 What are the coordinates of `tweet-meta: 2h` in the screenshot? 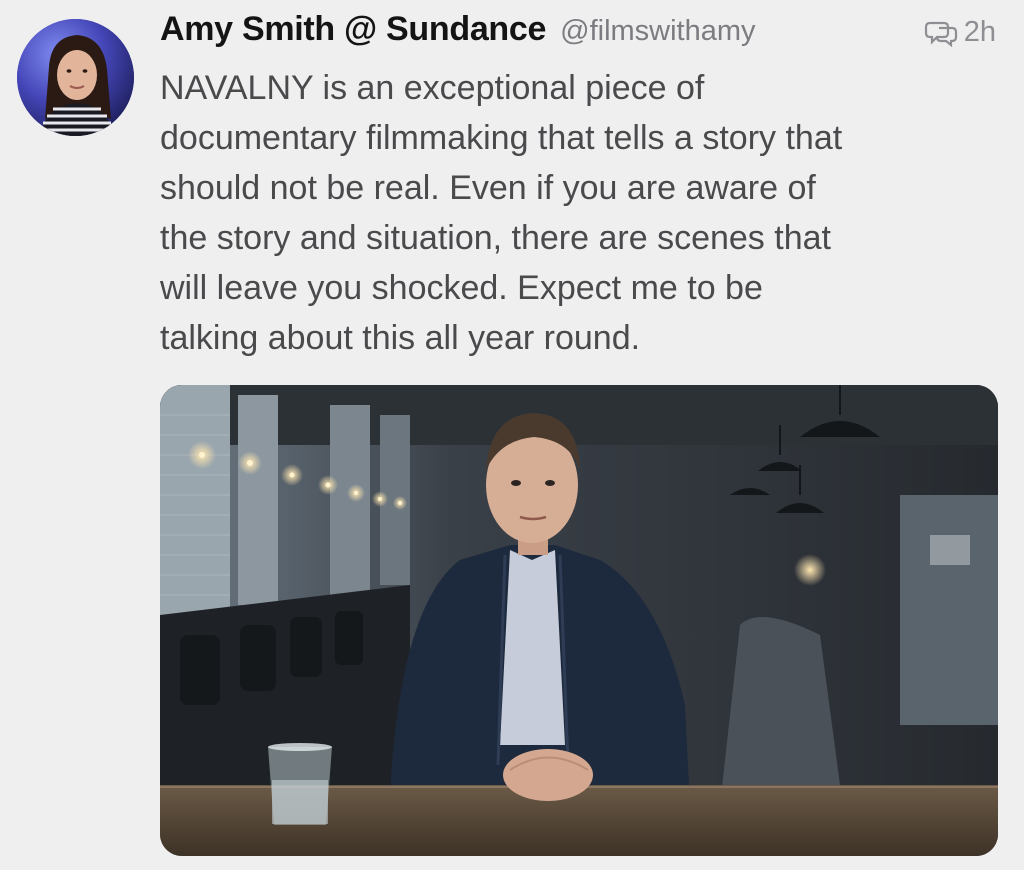 It's located at (960, 32).